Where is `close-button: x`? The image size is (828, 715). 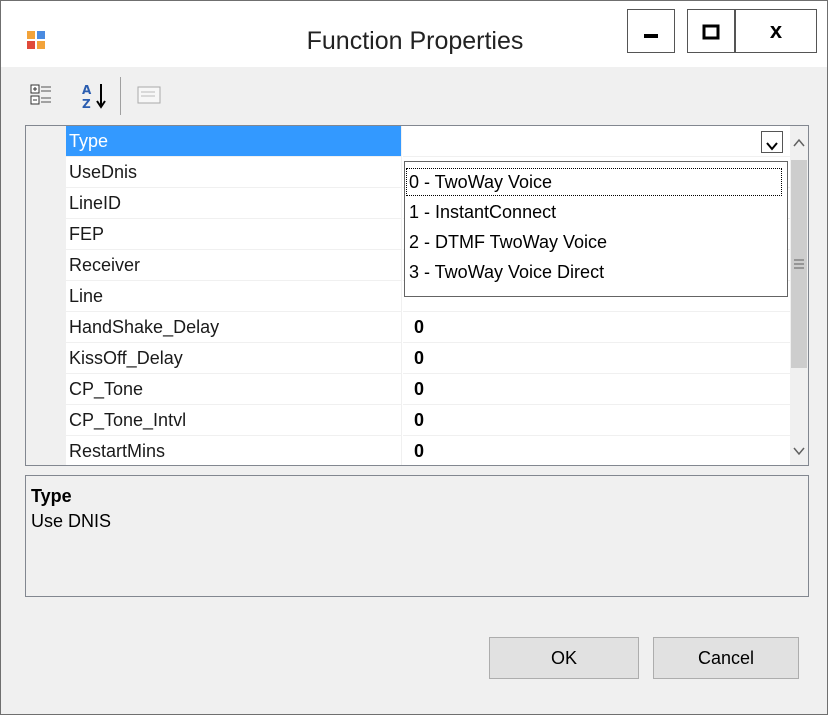
close-button: x is located at coordinates (776, 31).